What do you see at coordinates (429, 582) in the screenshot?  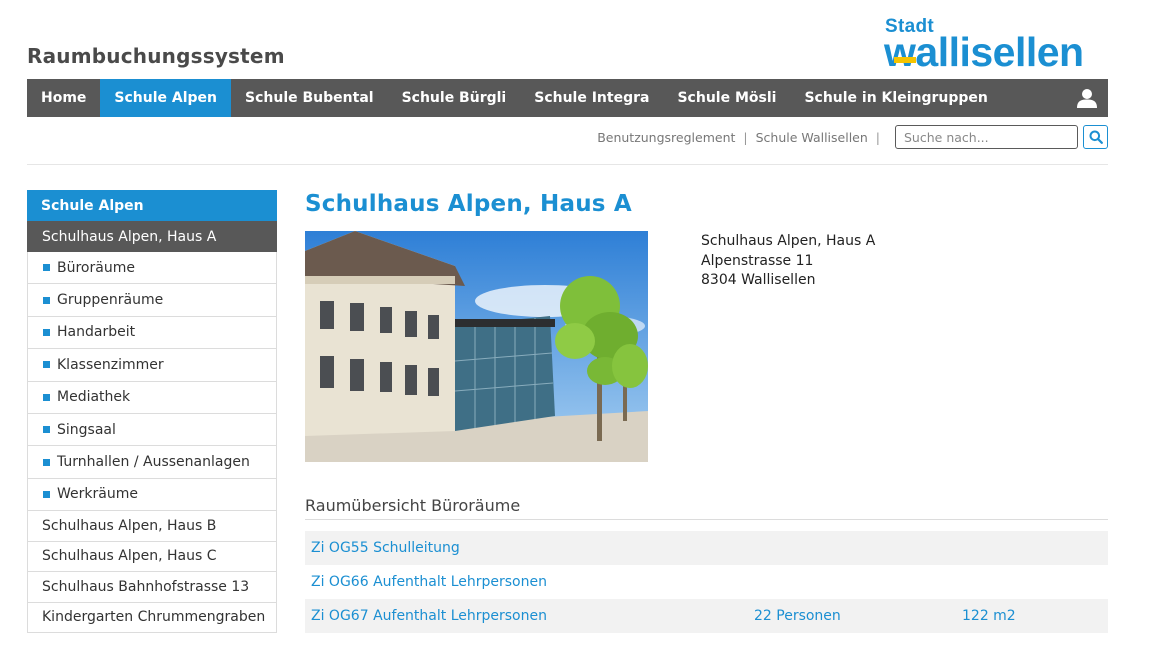 I see `room-name: Zi OG66 Aufenthalt Lehrpersonen` at bounding box center [429, 582].